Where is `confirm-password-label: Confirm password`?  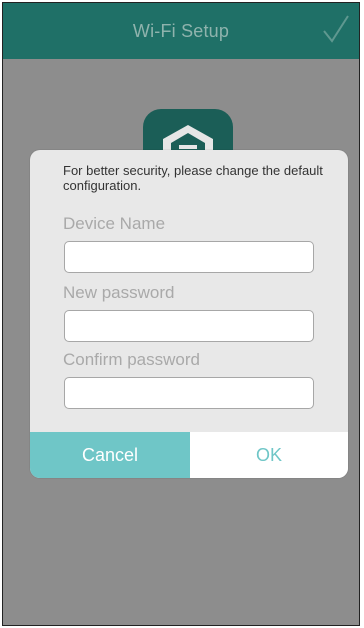
confirm-password-label: Confirm password is located at coordinates (131, 359).